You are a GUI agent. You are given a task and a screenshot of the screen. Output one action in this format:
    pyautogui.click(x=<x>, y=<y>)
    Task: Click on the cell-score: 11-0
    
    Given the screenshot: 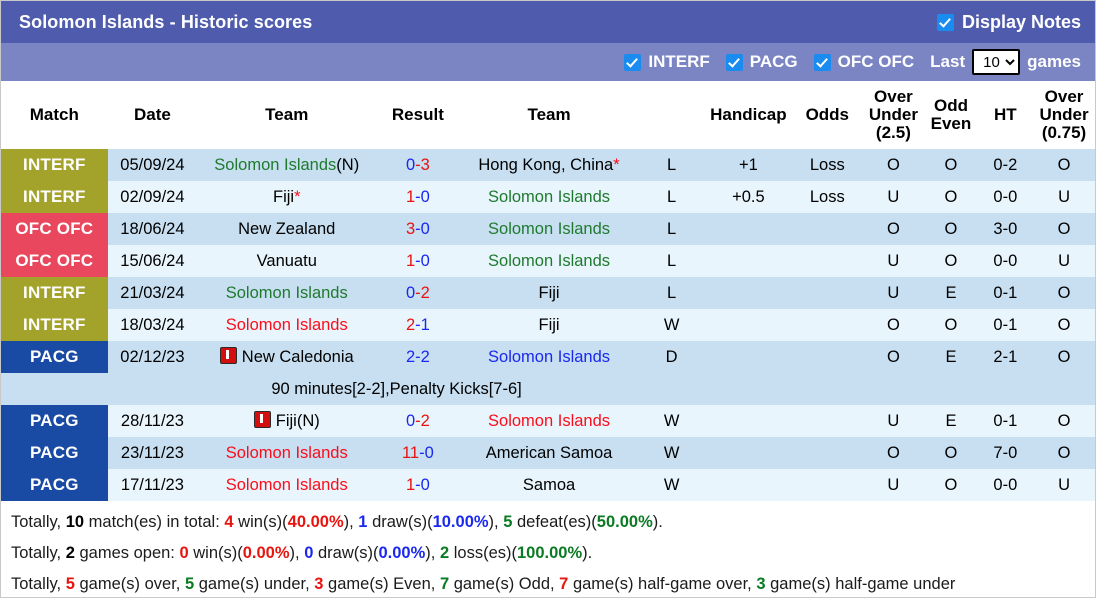 What is the action you would take?
    pyautogui.click(x=418, y=453)
    